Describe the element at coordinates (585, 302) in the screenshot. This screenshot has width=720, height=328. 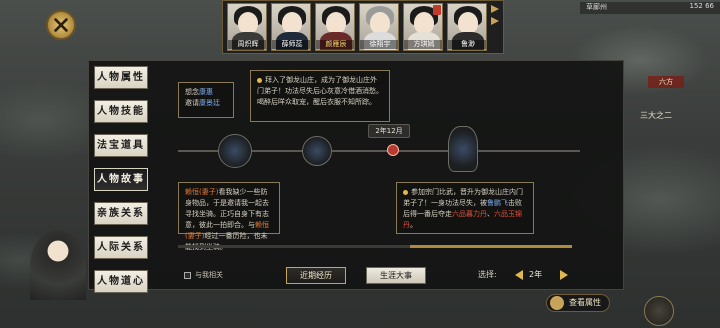
I see `view-attributes-label: 查看属性` at that location.